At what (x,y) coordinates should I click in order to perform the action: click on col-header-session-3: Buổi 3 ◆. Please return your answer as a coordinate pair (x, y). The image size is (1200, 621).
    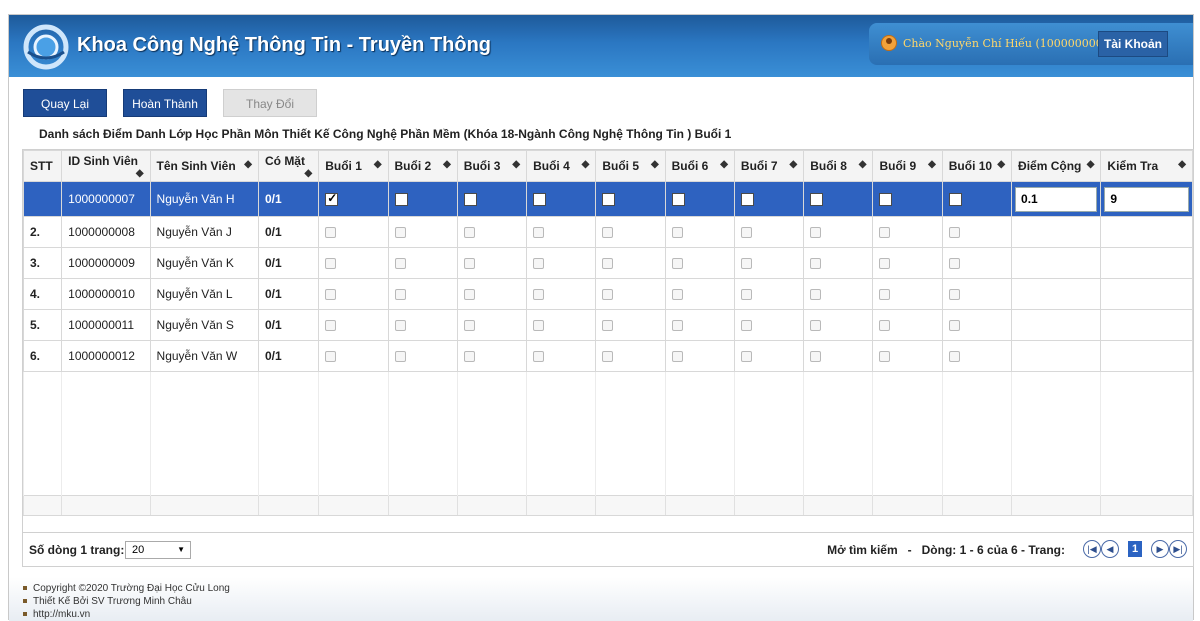
    Looking at the image, I should click on (492, 166).